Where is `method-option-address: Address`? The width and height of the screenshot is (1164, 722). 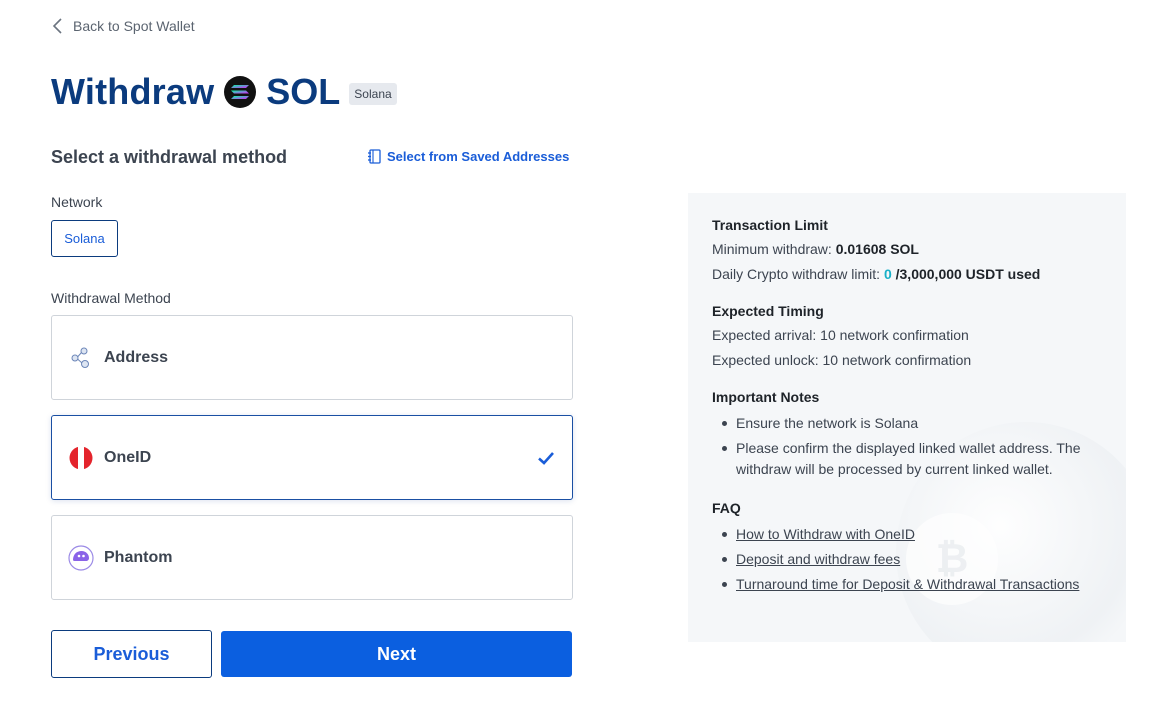
method-option-address: Address is located at coordinates (312, 357).